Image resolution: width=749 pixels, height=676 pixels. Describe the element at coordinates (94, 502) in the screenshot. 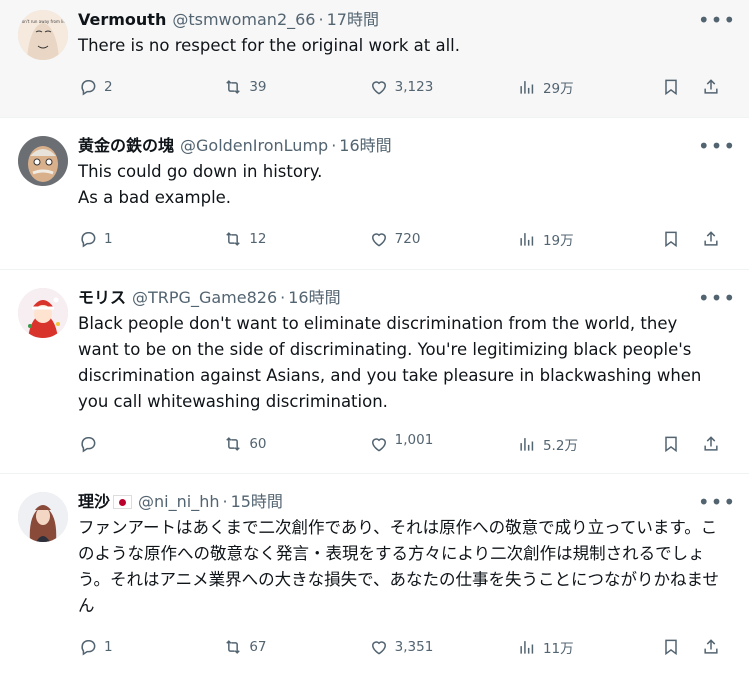

I see `display-name: 理沙` at that location.